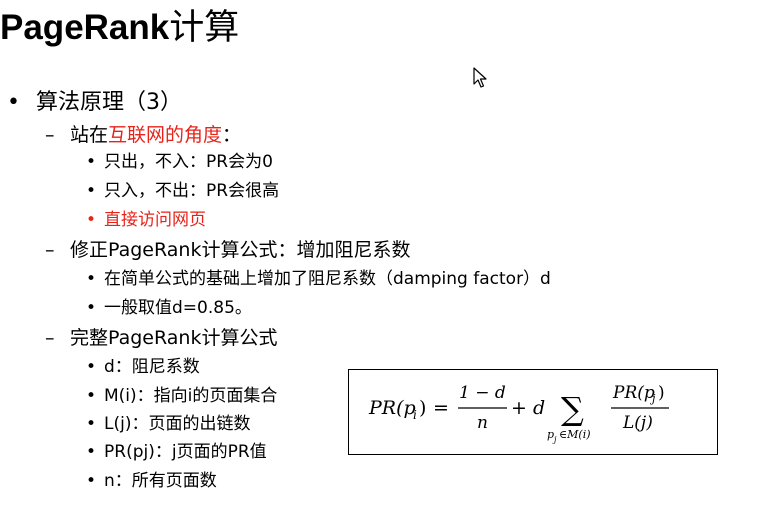 The height and width of the screenshot is (510, 767). Describe the element at coordinates (633, 393) in the screenshot. I see `formula-frac2-num: PR(p` at that location.